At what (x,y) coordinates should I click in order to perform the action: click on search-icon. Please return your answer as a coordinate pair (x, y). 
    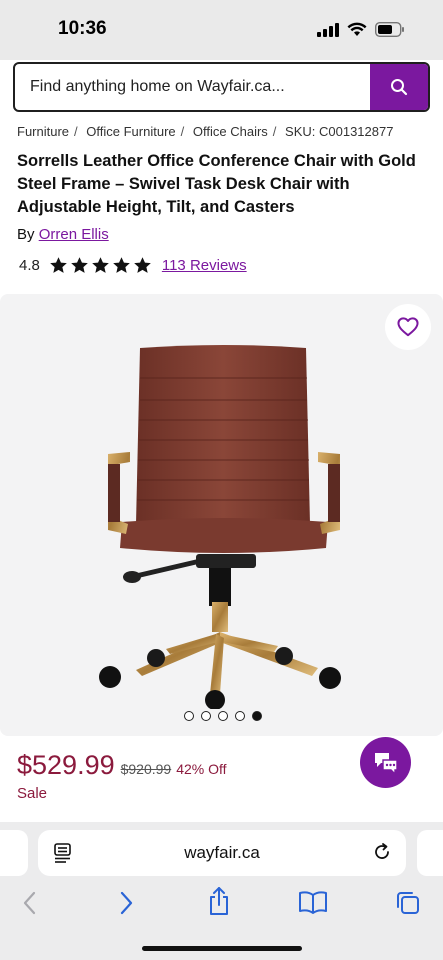
    Looking at the image, I should click on (399, 87).